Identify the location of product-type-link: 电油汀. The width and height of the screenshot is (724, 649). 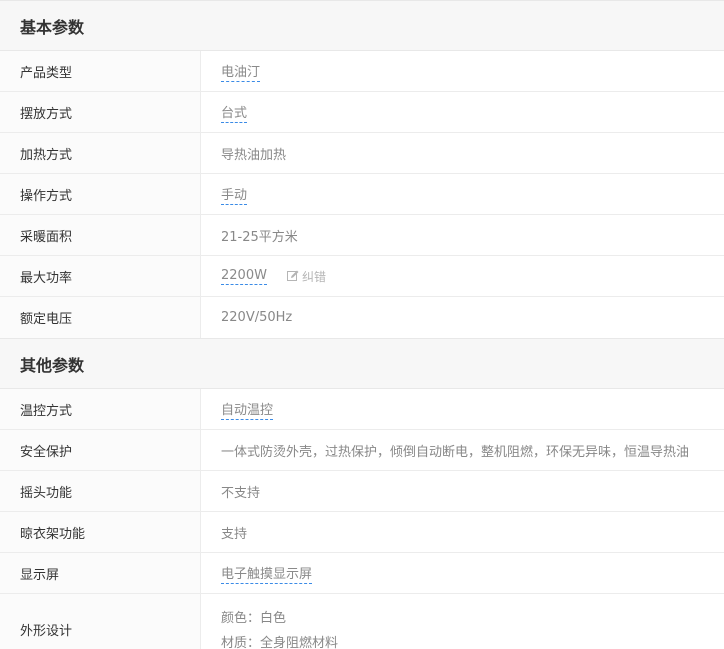
(241, 71).